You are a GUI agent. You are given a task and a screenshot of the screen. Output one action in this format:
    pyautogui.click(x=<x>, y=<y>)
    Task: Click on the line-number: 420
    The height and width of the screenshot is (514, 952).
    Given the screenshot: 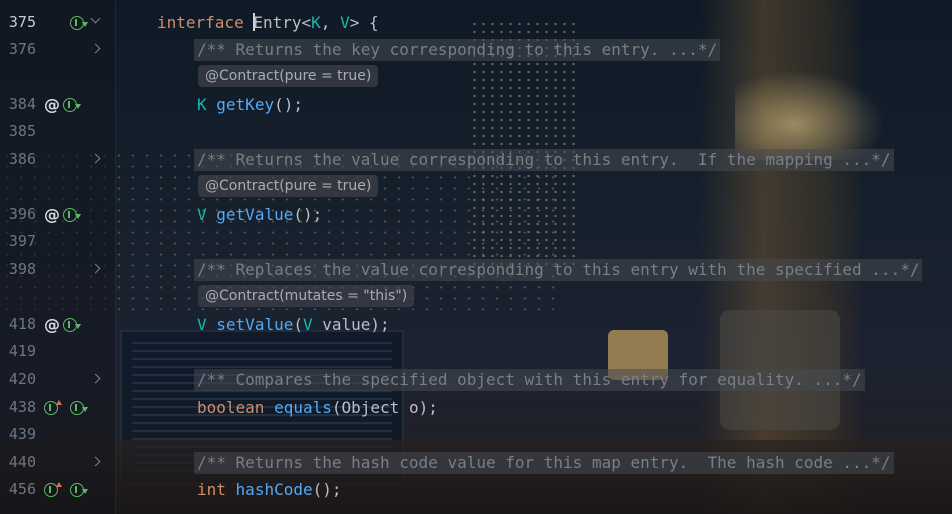 What is the action you would take?
    pyautogui.click(x=18, y=379)
    